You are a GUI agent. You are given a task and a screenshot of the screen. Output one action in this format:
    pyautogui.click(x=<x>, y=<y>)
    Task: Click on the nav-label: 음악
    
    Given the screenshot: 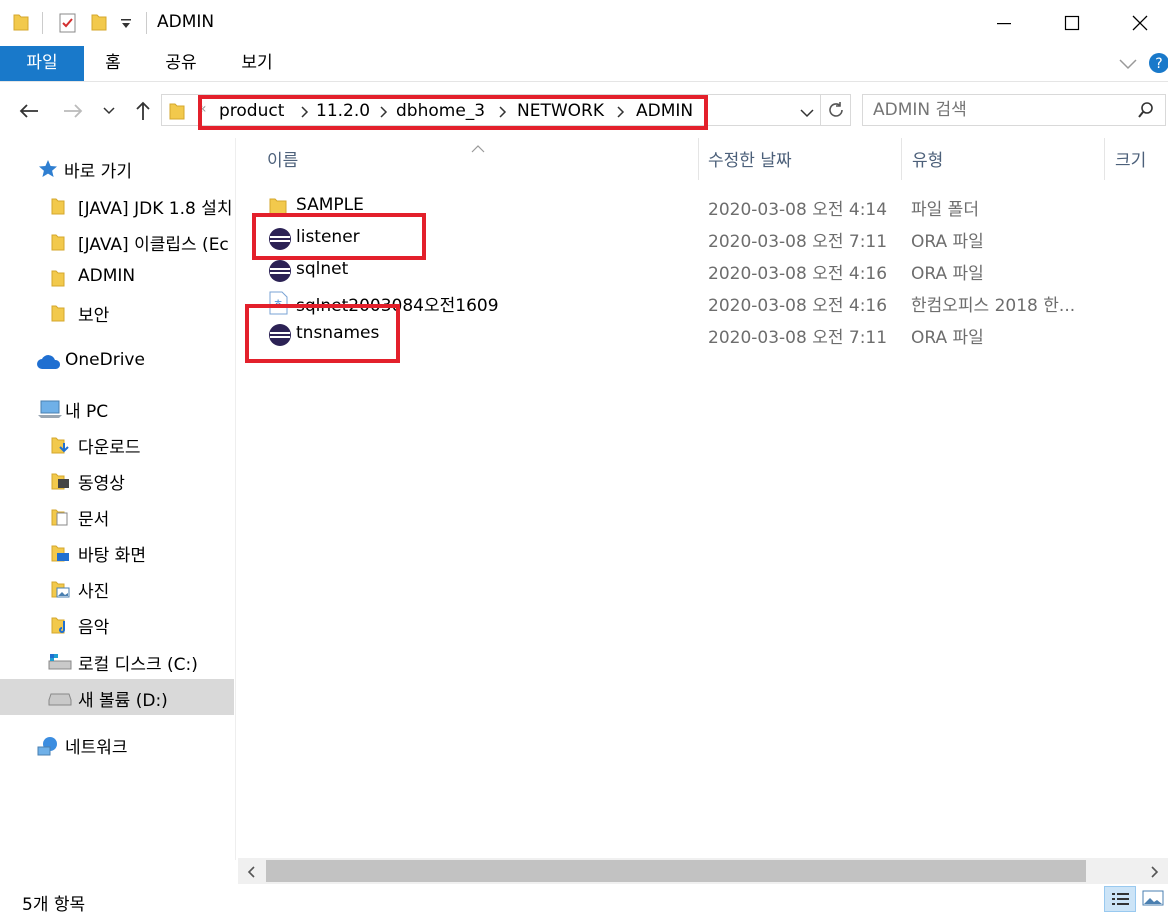 What is the action you would take?
    pyautogui.click(x=94, y=628)
    